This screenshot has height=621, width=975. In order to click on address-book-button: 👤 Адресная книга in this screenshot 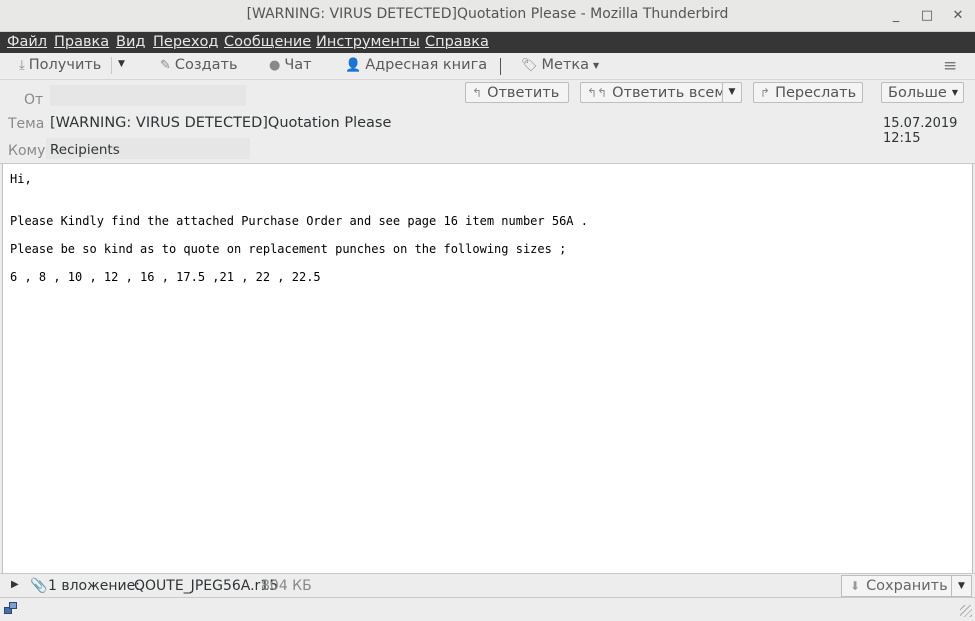, I will do `click(416, 65)`.